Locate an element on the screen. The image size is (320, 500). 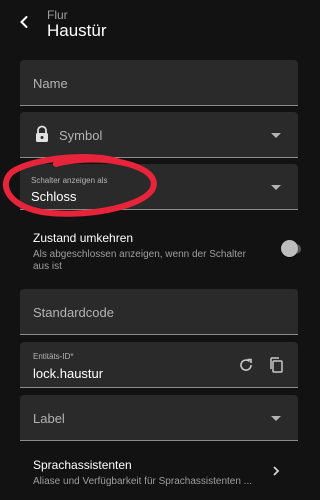
back-arrow-icon is located at coordinates (24, 22).